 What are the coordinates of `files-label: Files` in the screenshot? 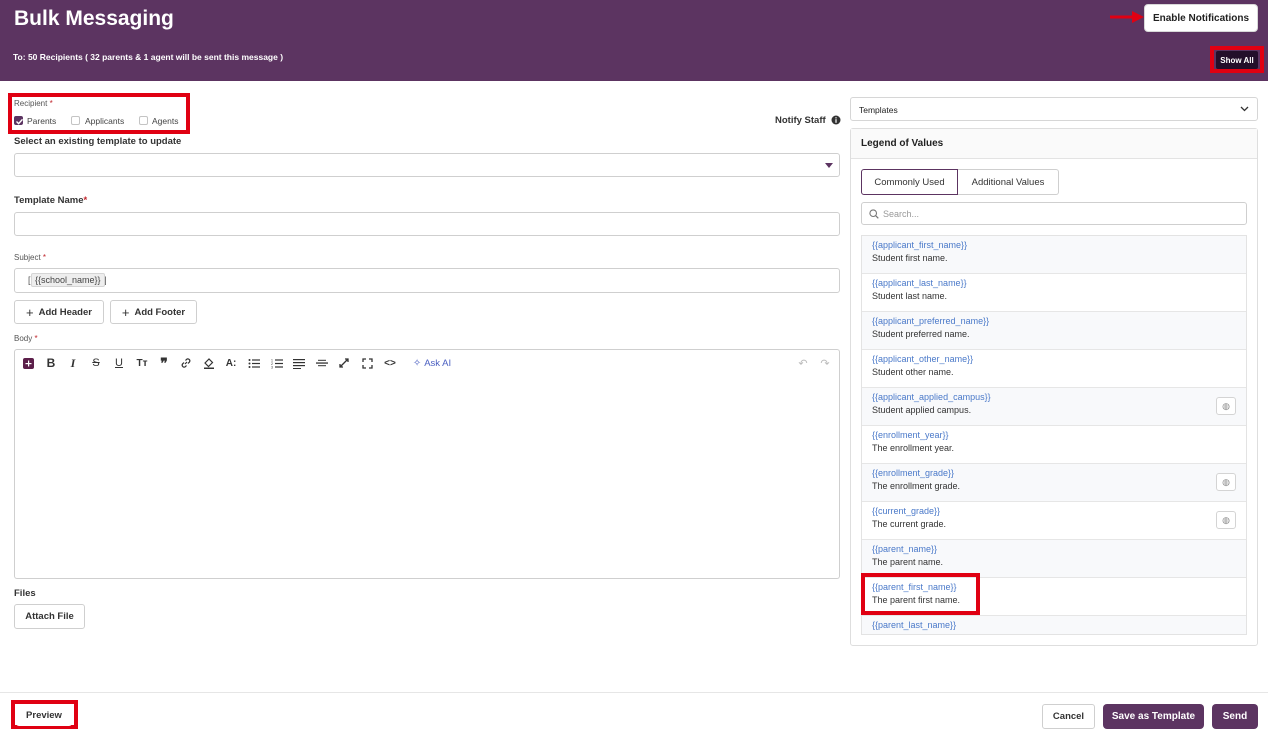 It's located at (25, 593).